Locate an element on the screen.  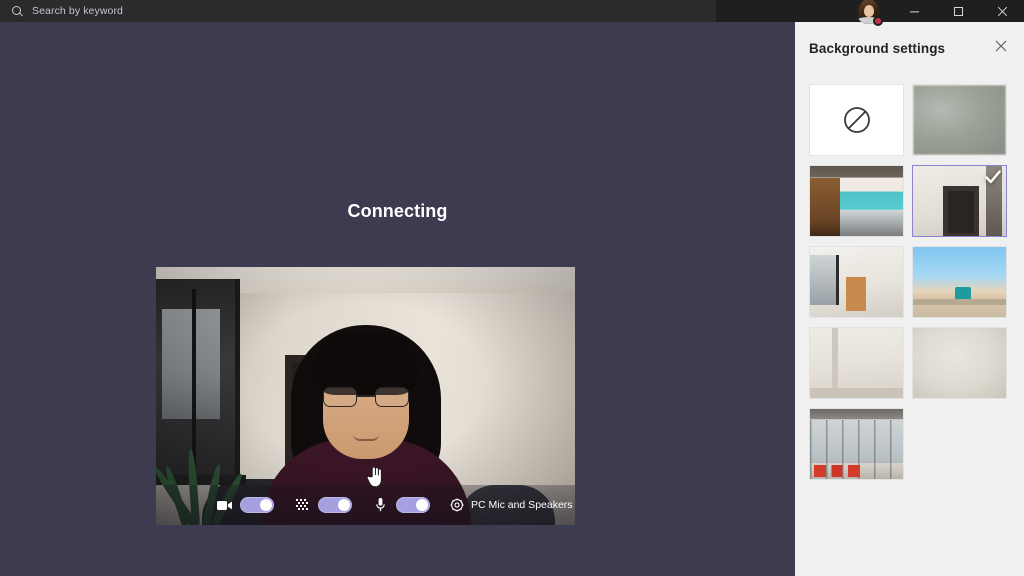
microphone-toggle is located at coordinates (413, 505).